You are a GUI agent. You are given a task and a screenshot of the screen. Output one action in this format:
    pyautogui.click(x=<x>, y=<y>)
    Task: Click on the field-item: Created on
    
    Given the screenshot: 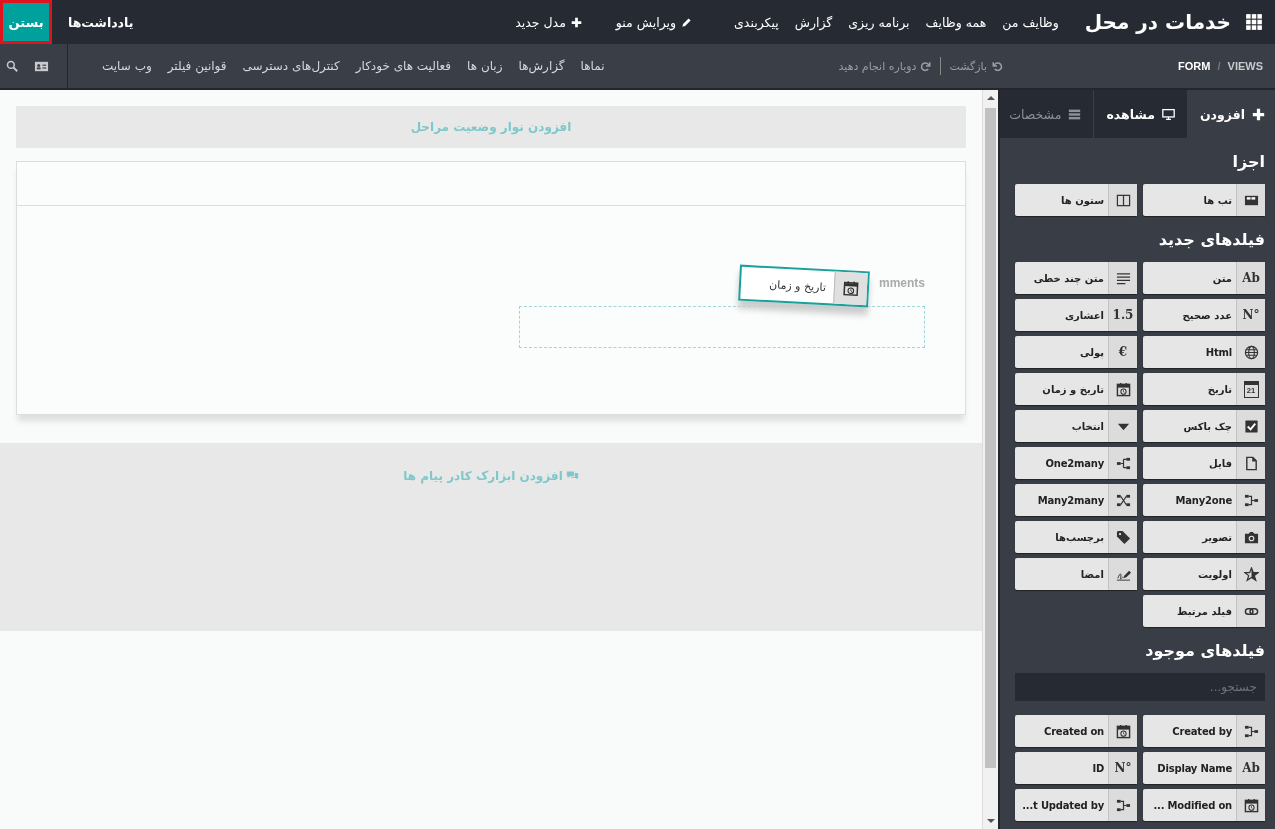 What is the action you would take?
    pyautogui.click(x=1076, y=731)
    